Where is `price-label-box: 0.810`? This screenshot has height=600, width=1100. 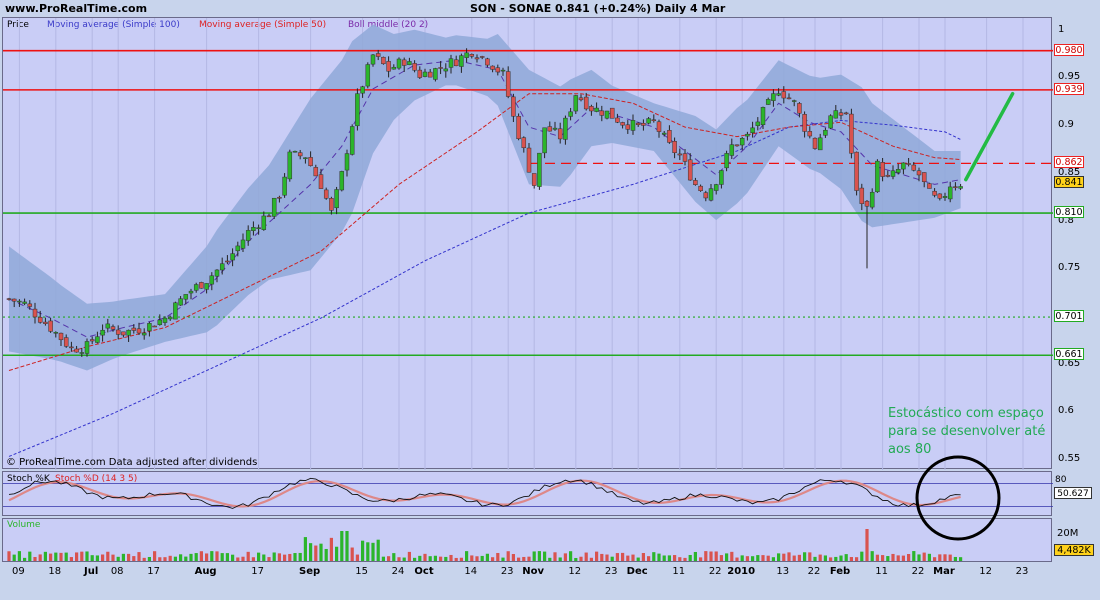
price-label-box: 0.810 is located at coordinates (1069, 212).